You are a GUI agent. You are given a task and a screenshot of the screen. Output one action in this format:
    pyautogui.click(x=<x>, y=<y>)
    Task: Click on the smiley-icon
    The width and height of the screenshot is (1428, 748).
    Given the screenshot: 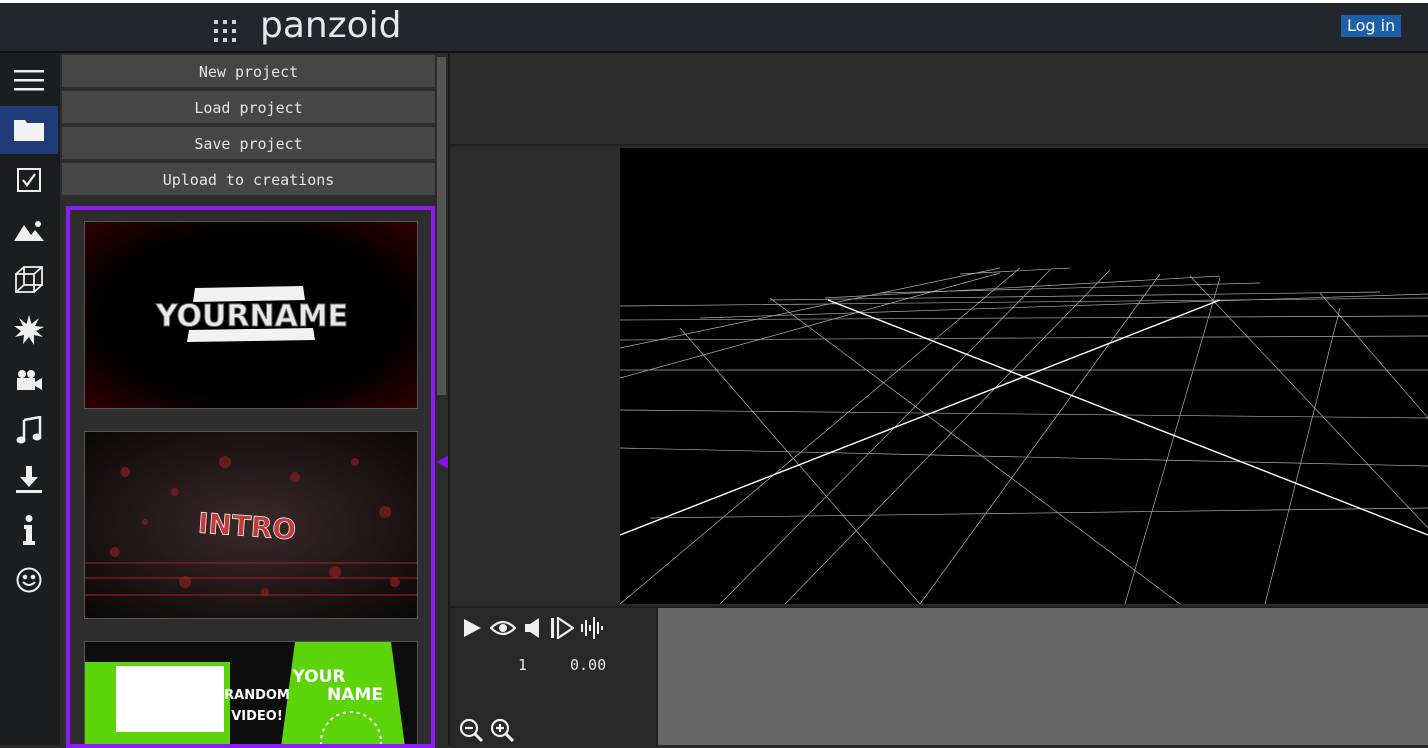 What is the action you would take?
    pyautogui.click(x=29, y=580)
    